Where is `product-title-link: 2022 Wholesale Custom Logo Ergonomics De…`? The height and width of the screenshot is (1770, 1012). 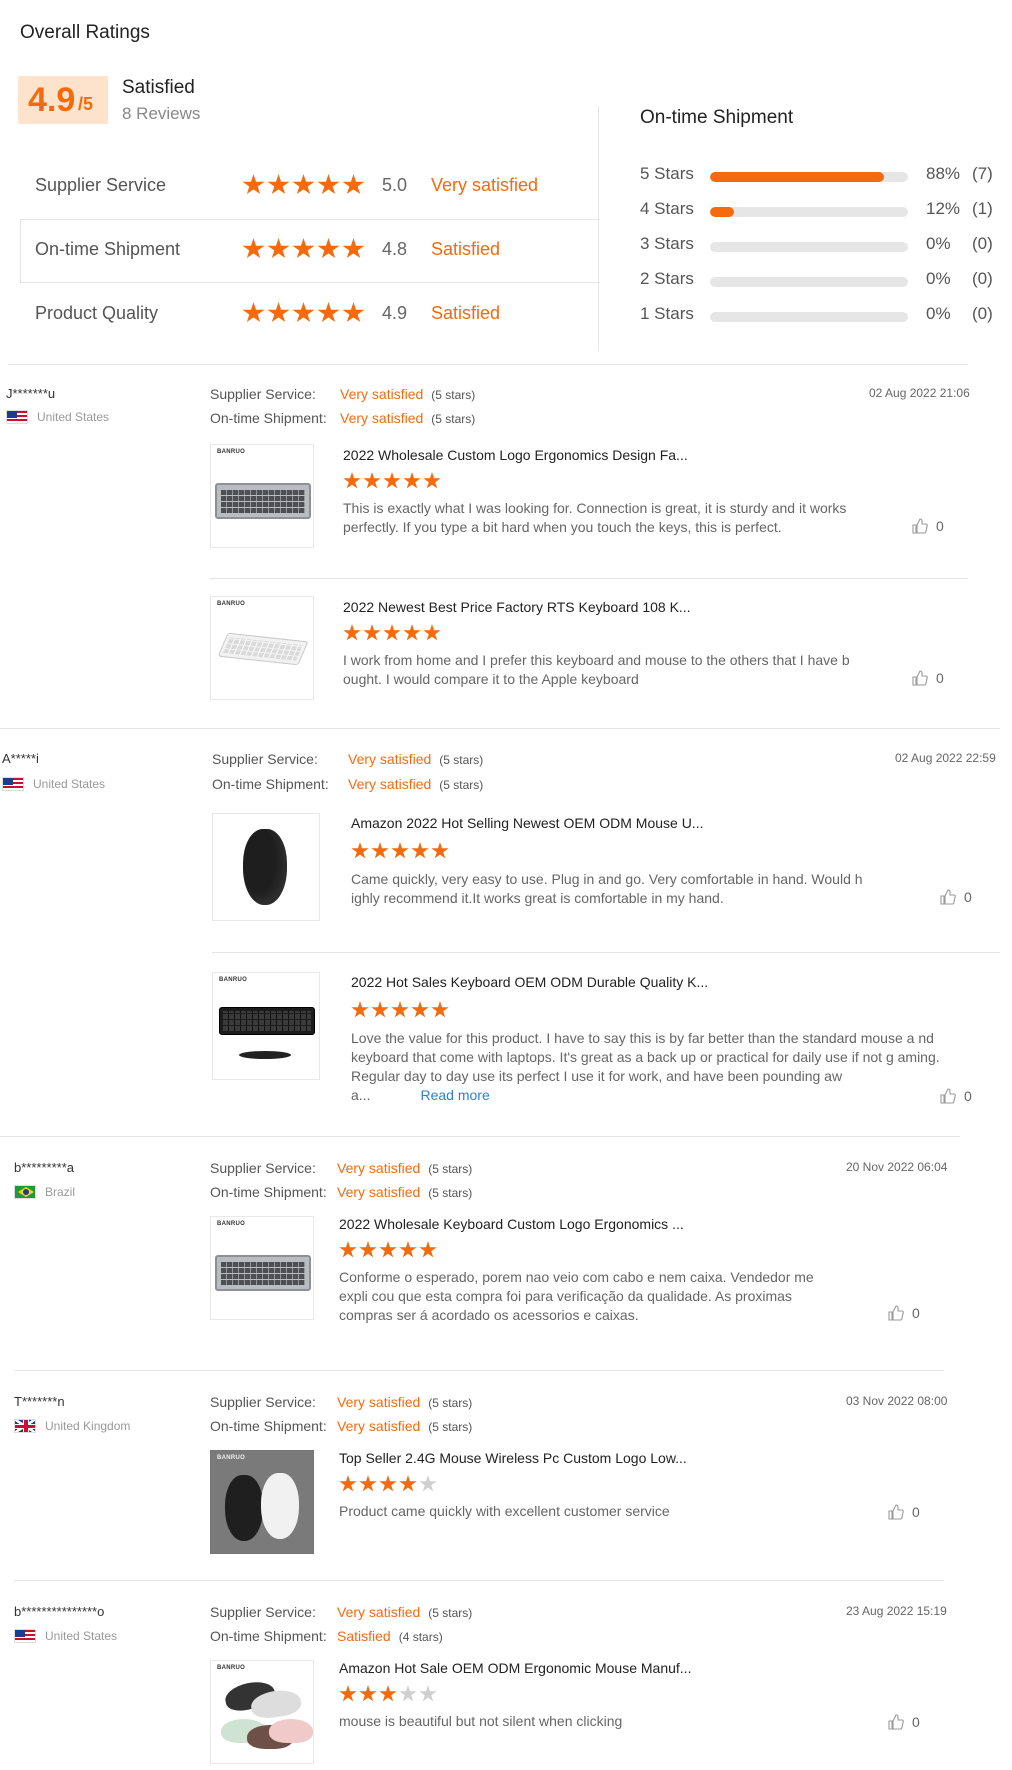
product-title-link: 2022 Wholesale Custom Logo Ergonomics De… is located at coordinates (515, 455).